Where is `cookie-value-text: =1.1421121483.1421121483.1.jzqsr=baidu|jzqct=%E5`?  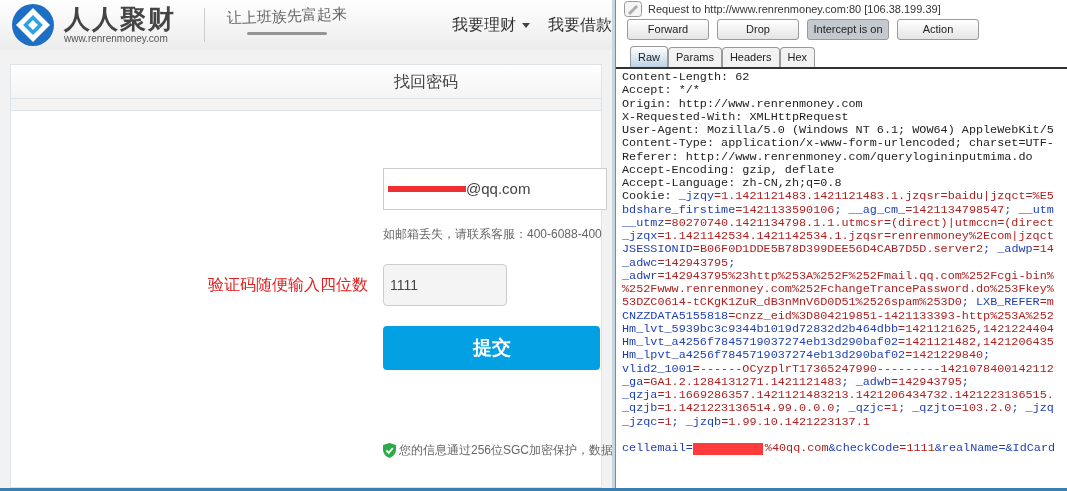
cookie-value-text: =1.1421121483.1421121483.1.jzqsr=baidu|jzqct=%E5 is located at coordinates (884, 197).